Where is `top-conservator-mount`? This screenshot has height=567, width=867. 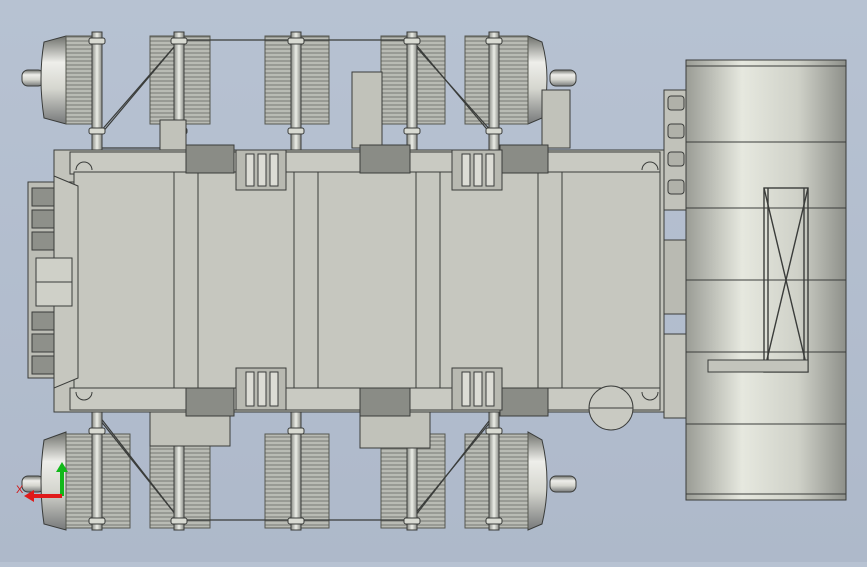
top-conservator-mount is located at coordinates (367, 110).